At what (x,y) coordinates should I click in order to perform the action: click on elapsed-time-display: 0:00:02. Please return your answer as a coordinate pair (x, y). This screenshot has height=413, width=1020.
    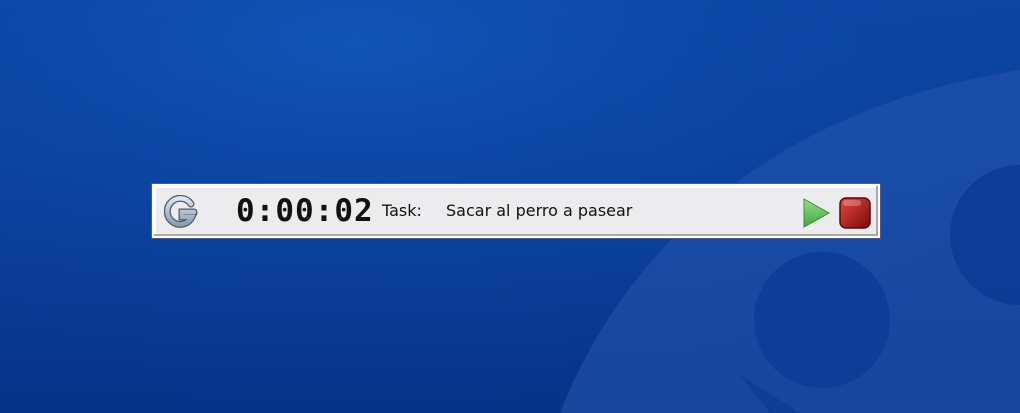
    Looking at the image, I should click on (305, 211).